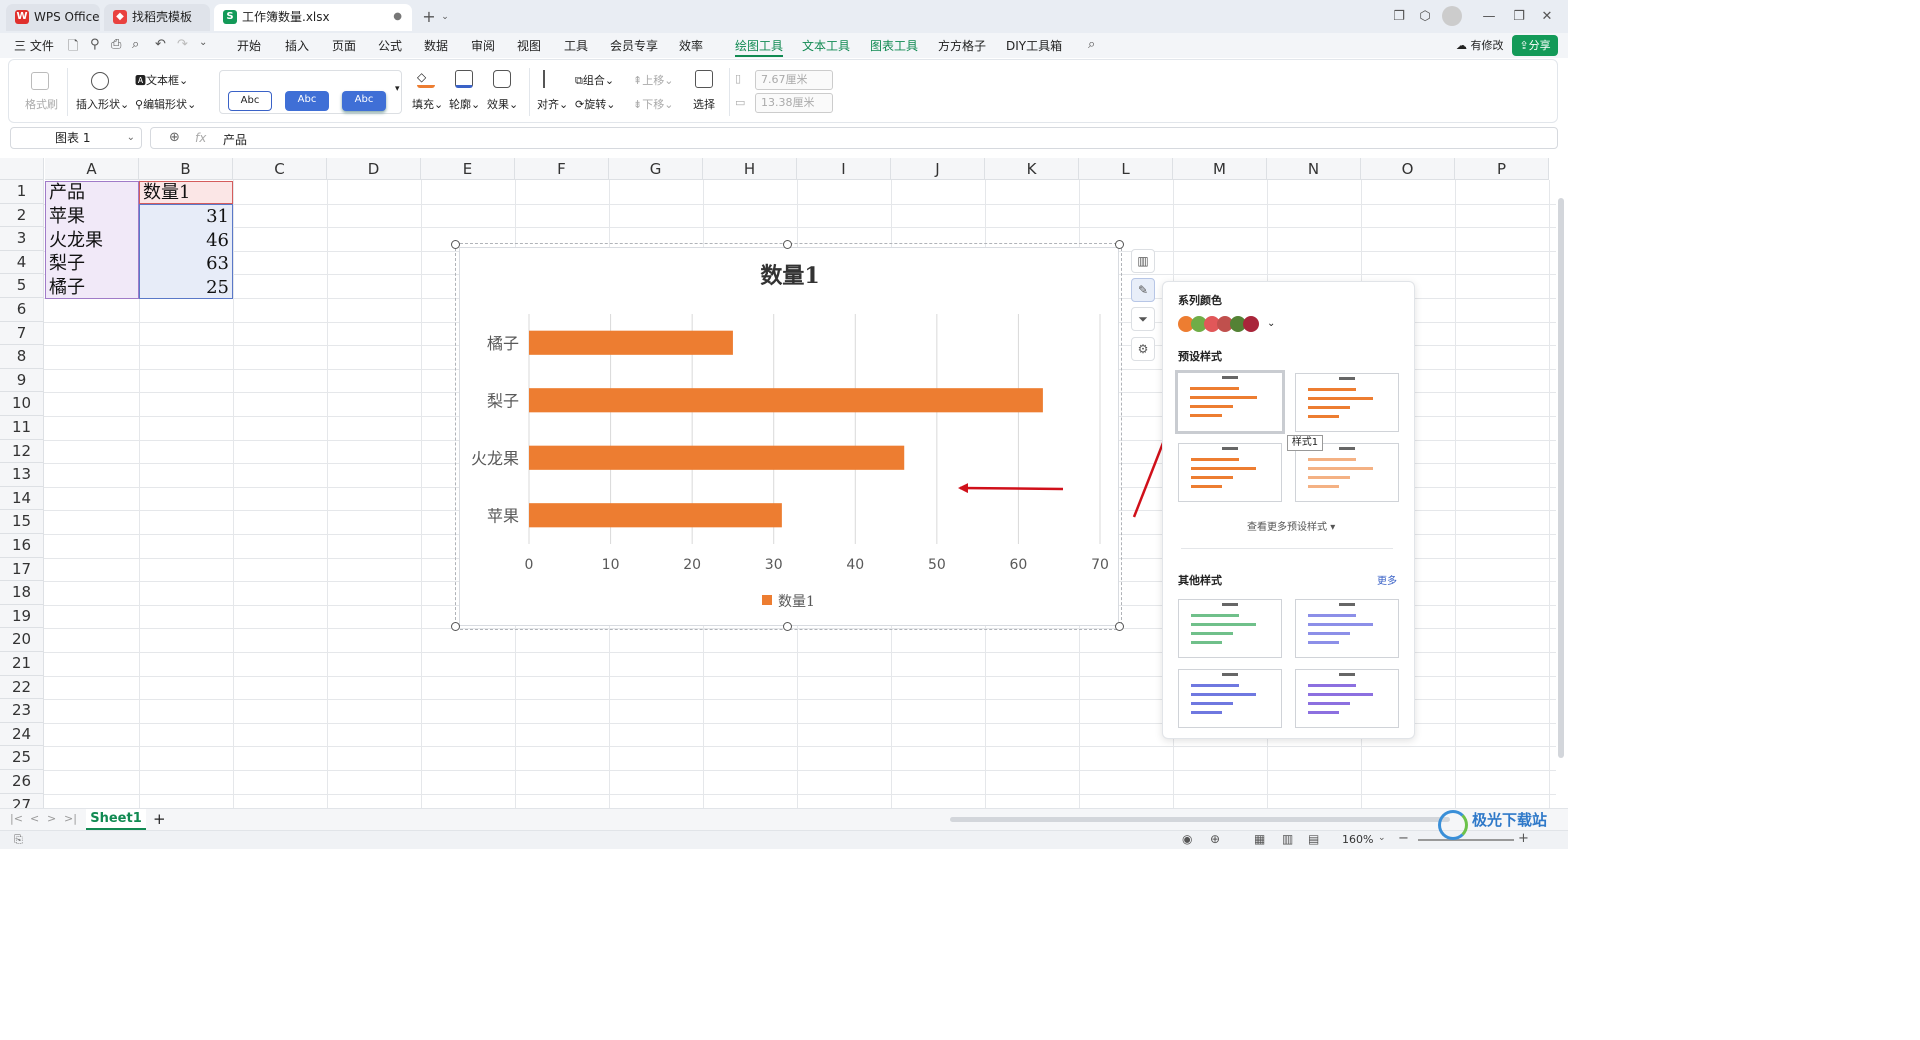 The height and width of the screenshot is (1040, 1920). I want to click on zoom-level: 160%, so click(1357, 839).